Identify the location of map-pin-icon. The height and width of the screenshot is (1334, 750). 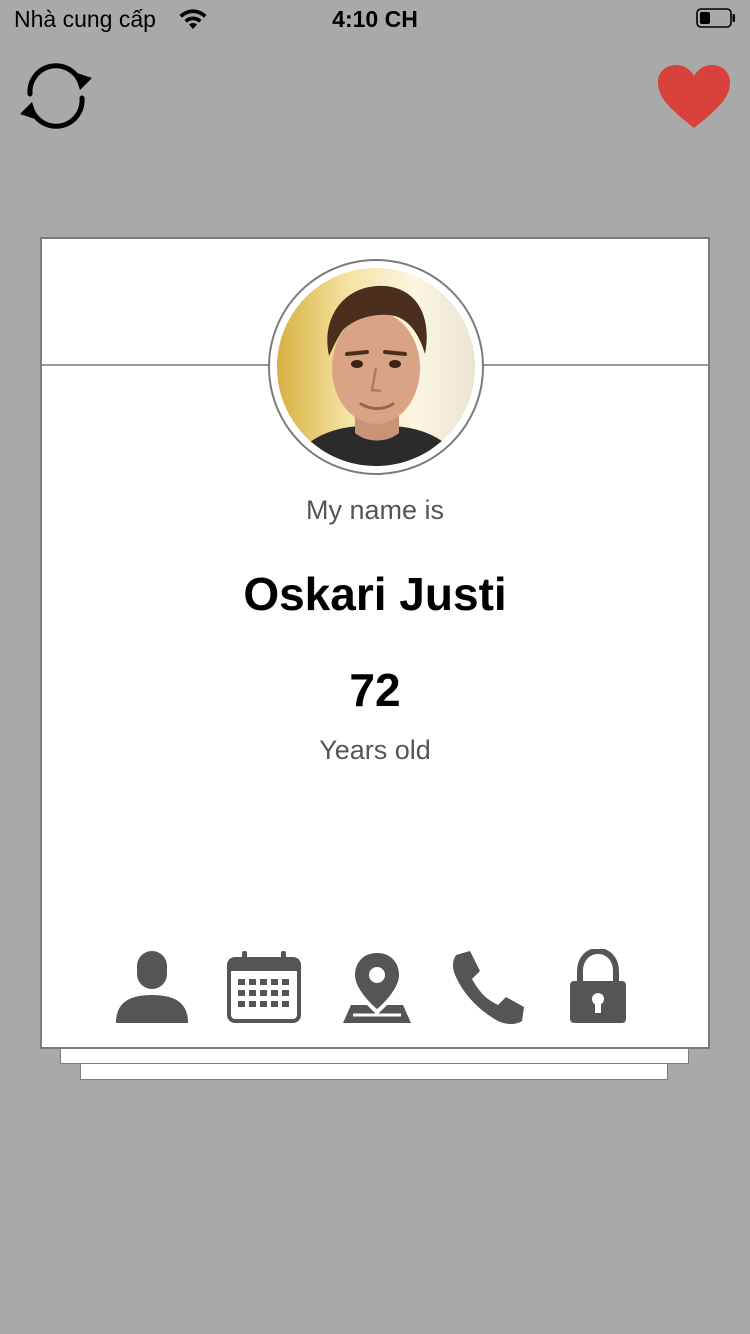
(377, 988).